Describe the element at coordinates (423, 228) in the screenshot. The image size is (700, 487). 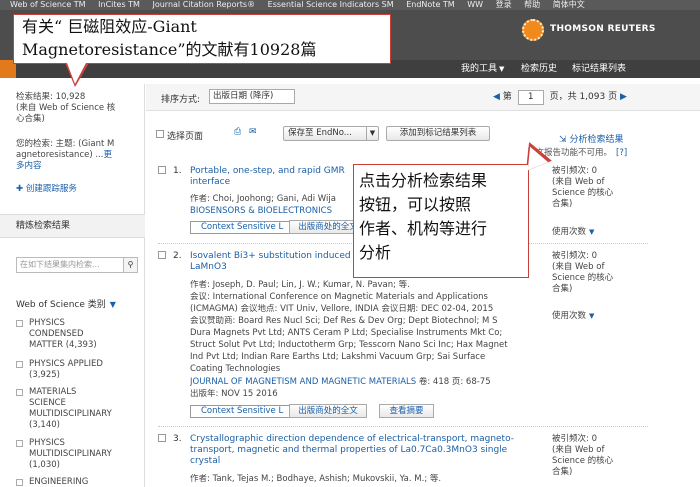
I see `callout-line: 作者、机构等进行` at that location.